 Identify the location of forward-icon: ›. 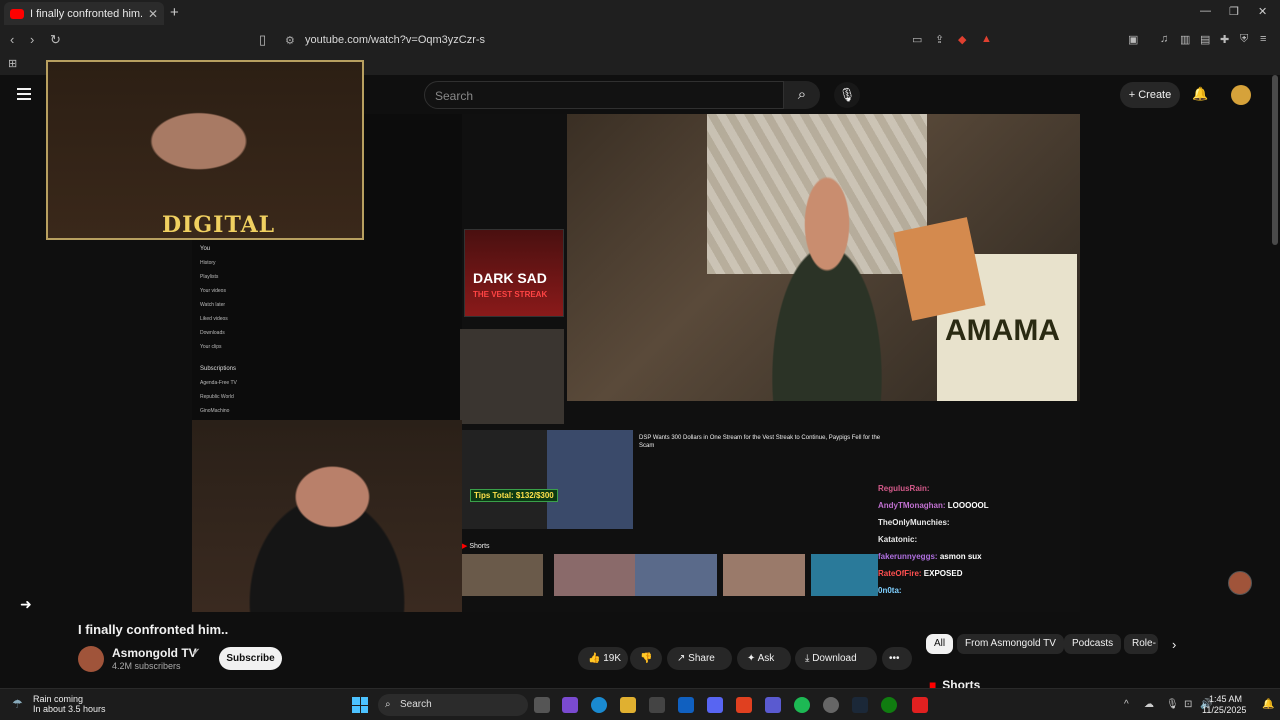
(32, 39).